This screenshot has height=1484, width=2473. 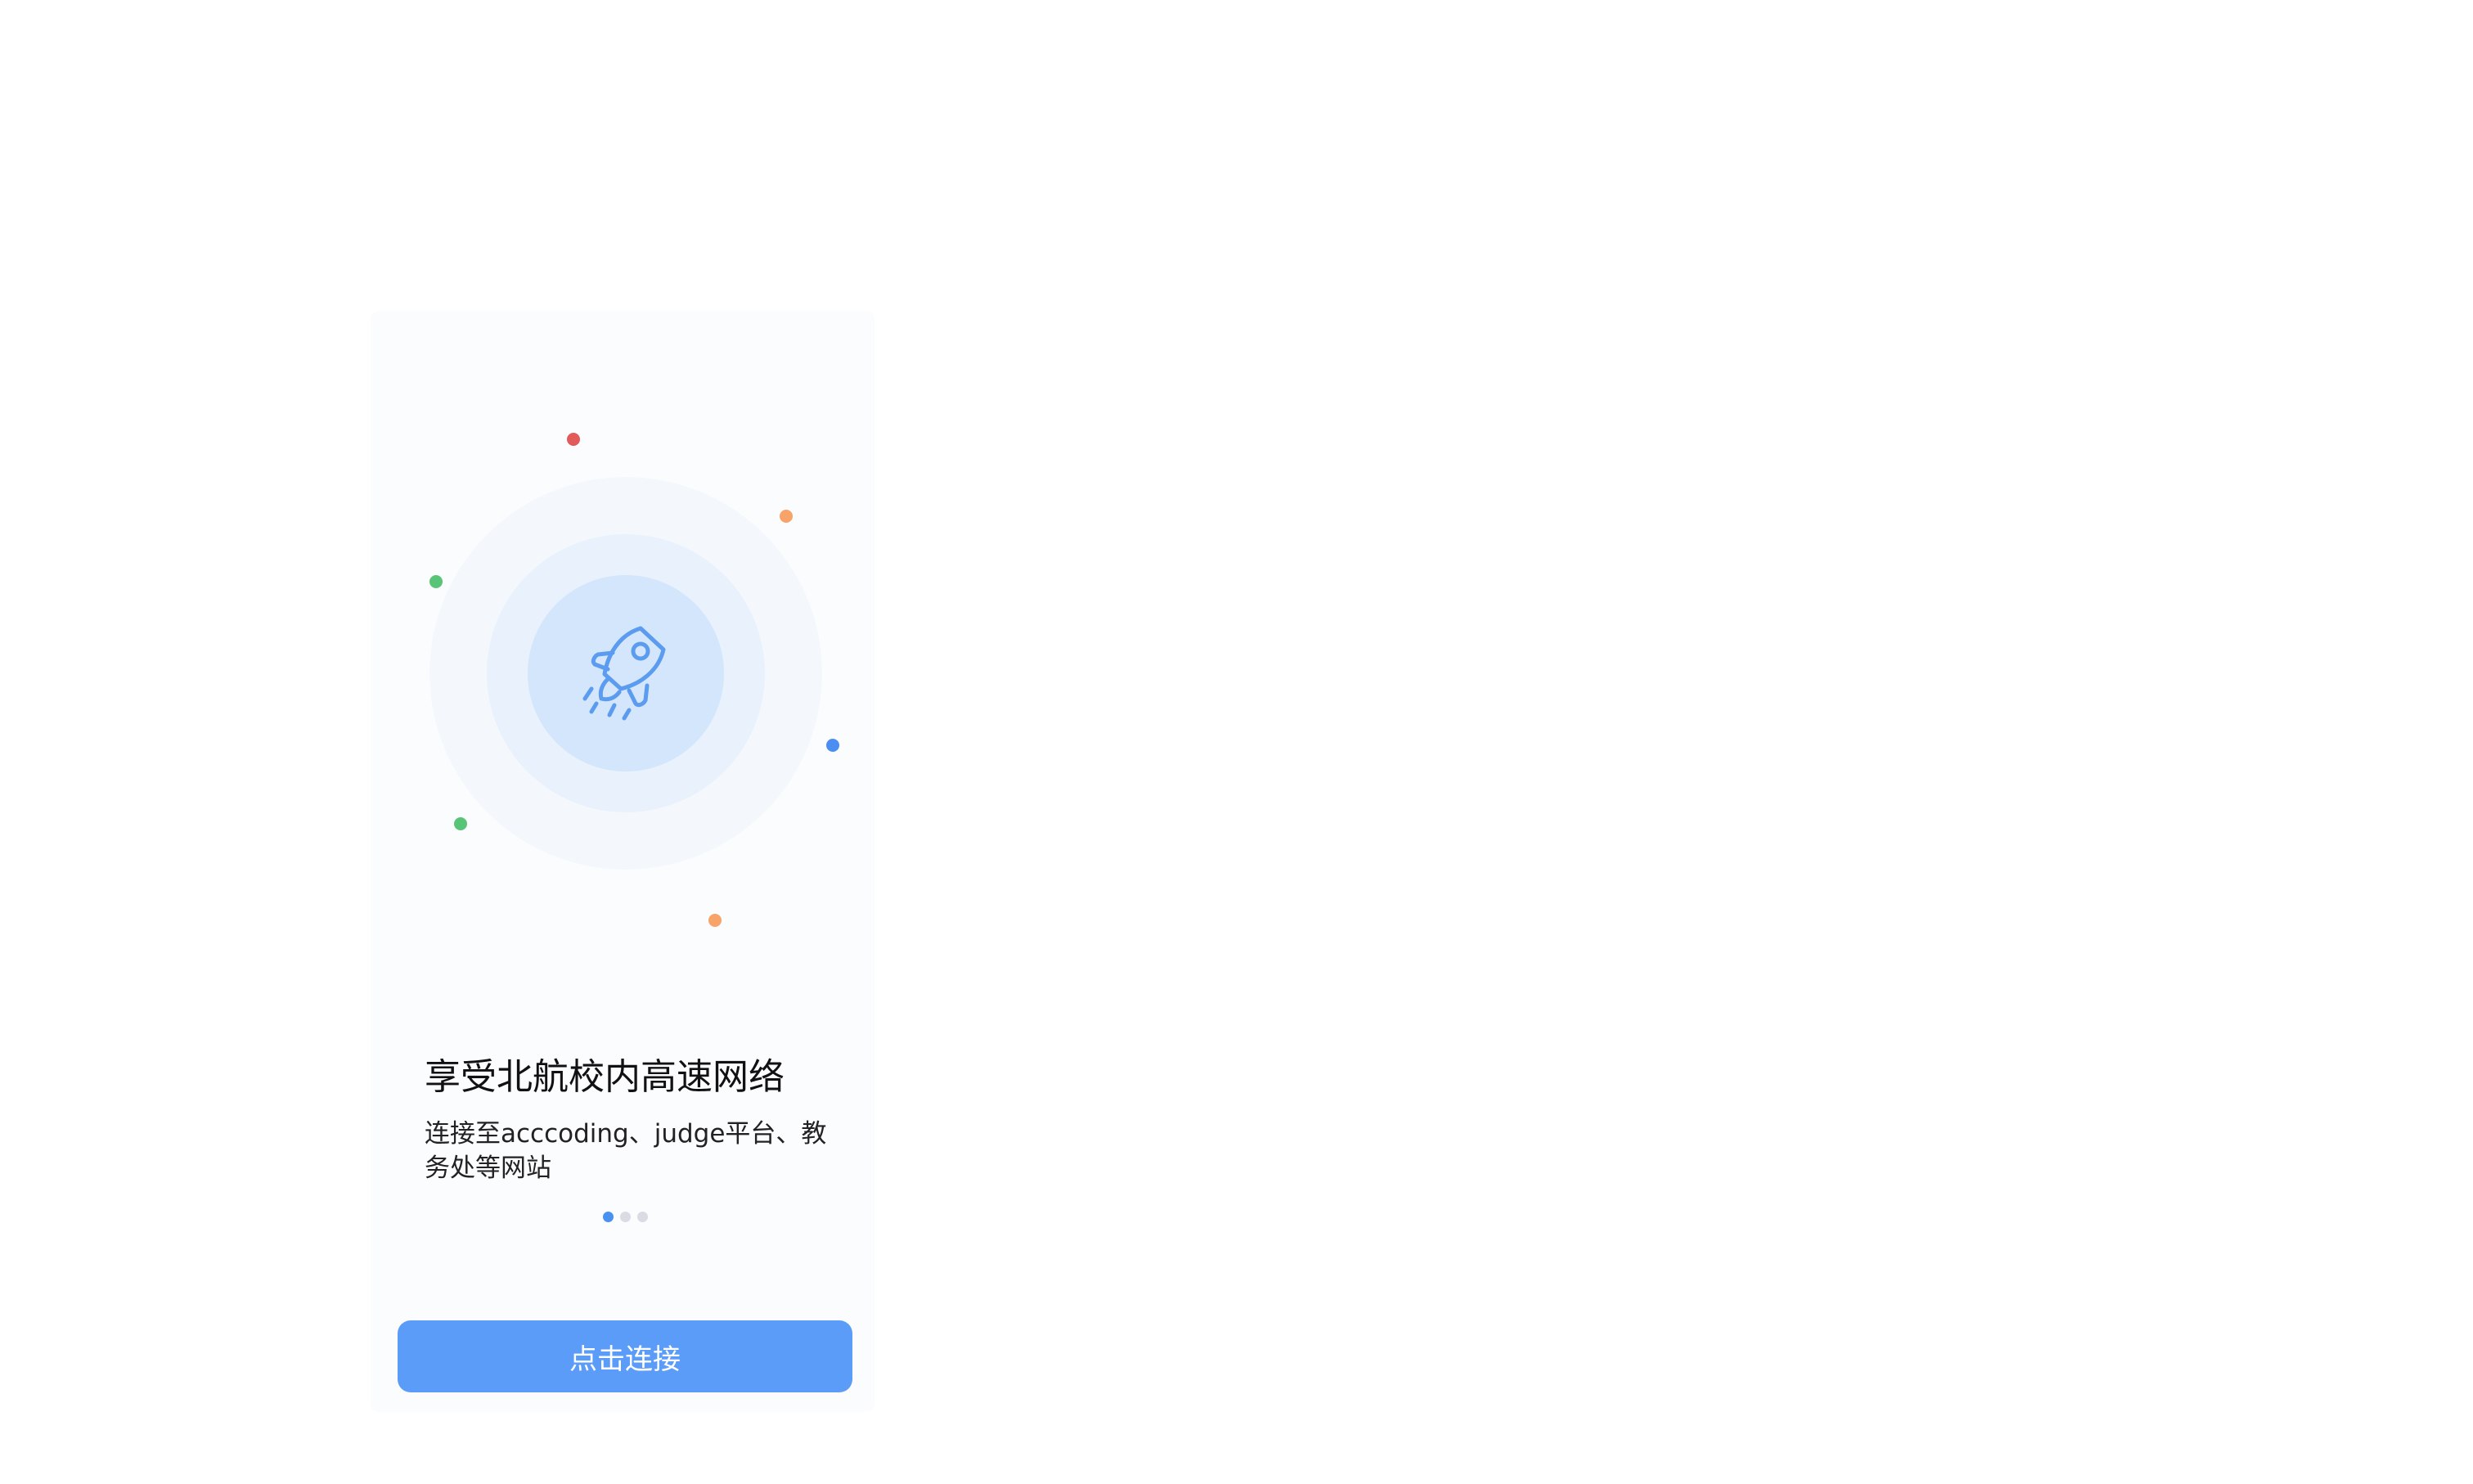 What do you see at coordinates (625, 1356) in the screenshot?
I see `connect-button: 点击连接` at bounding box center [625, 1356].